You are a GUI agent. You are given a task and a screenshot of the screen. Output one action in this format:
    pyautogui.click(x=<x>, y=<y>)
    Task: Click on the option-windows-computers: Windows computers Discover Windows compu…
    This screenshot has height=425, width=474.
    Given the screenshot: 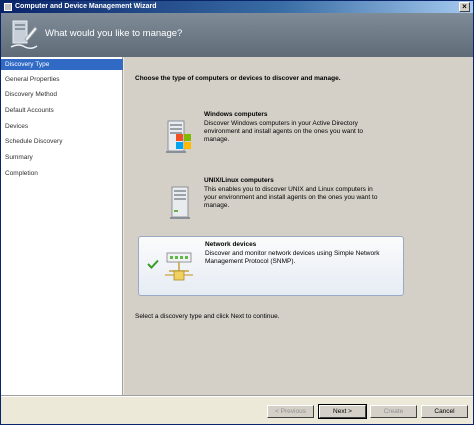 What is the action you would take?
    pyautogui.click(x=271, y=137)
    